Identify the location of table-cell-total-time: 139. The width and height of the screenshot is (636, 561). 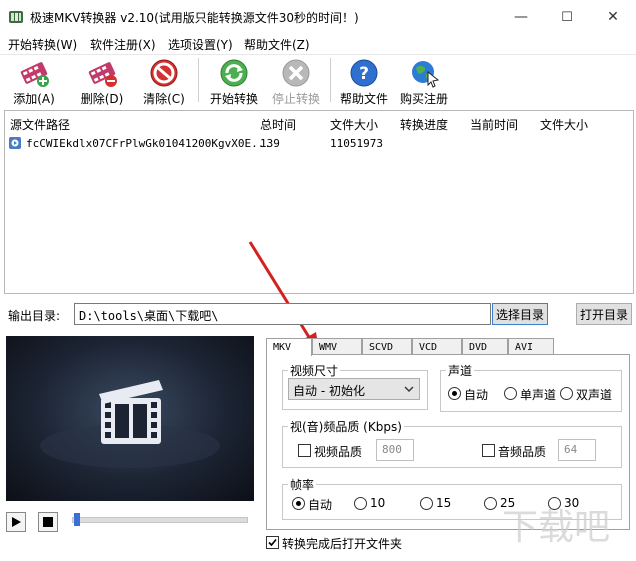
(270, 143).